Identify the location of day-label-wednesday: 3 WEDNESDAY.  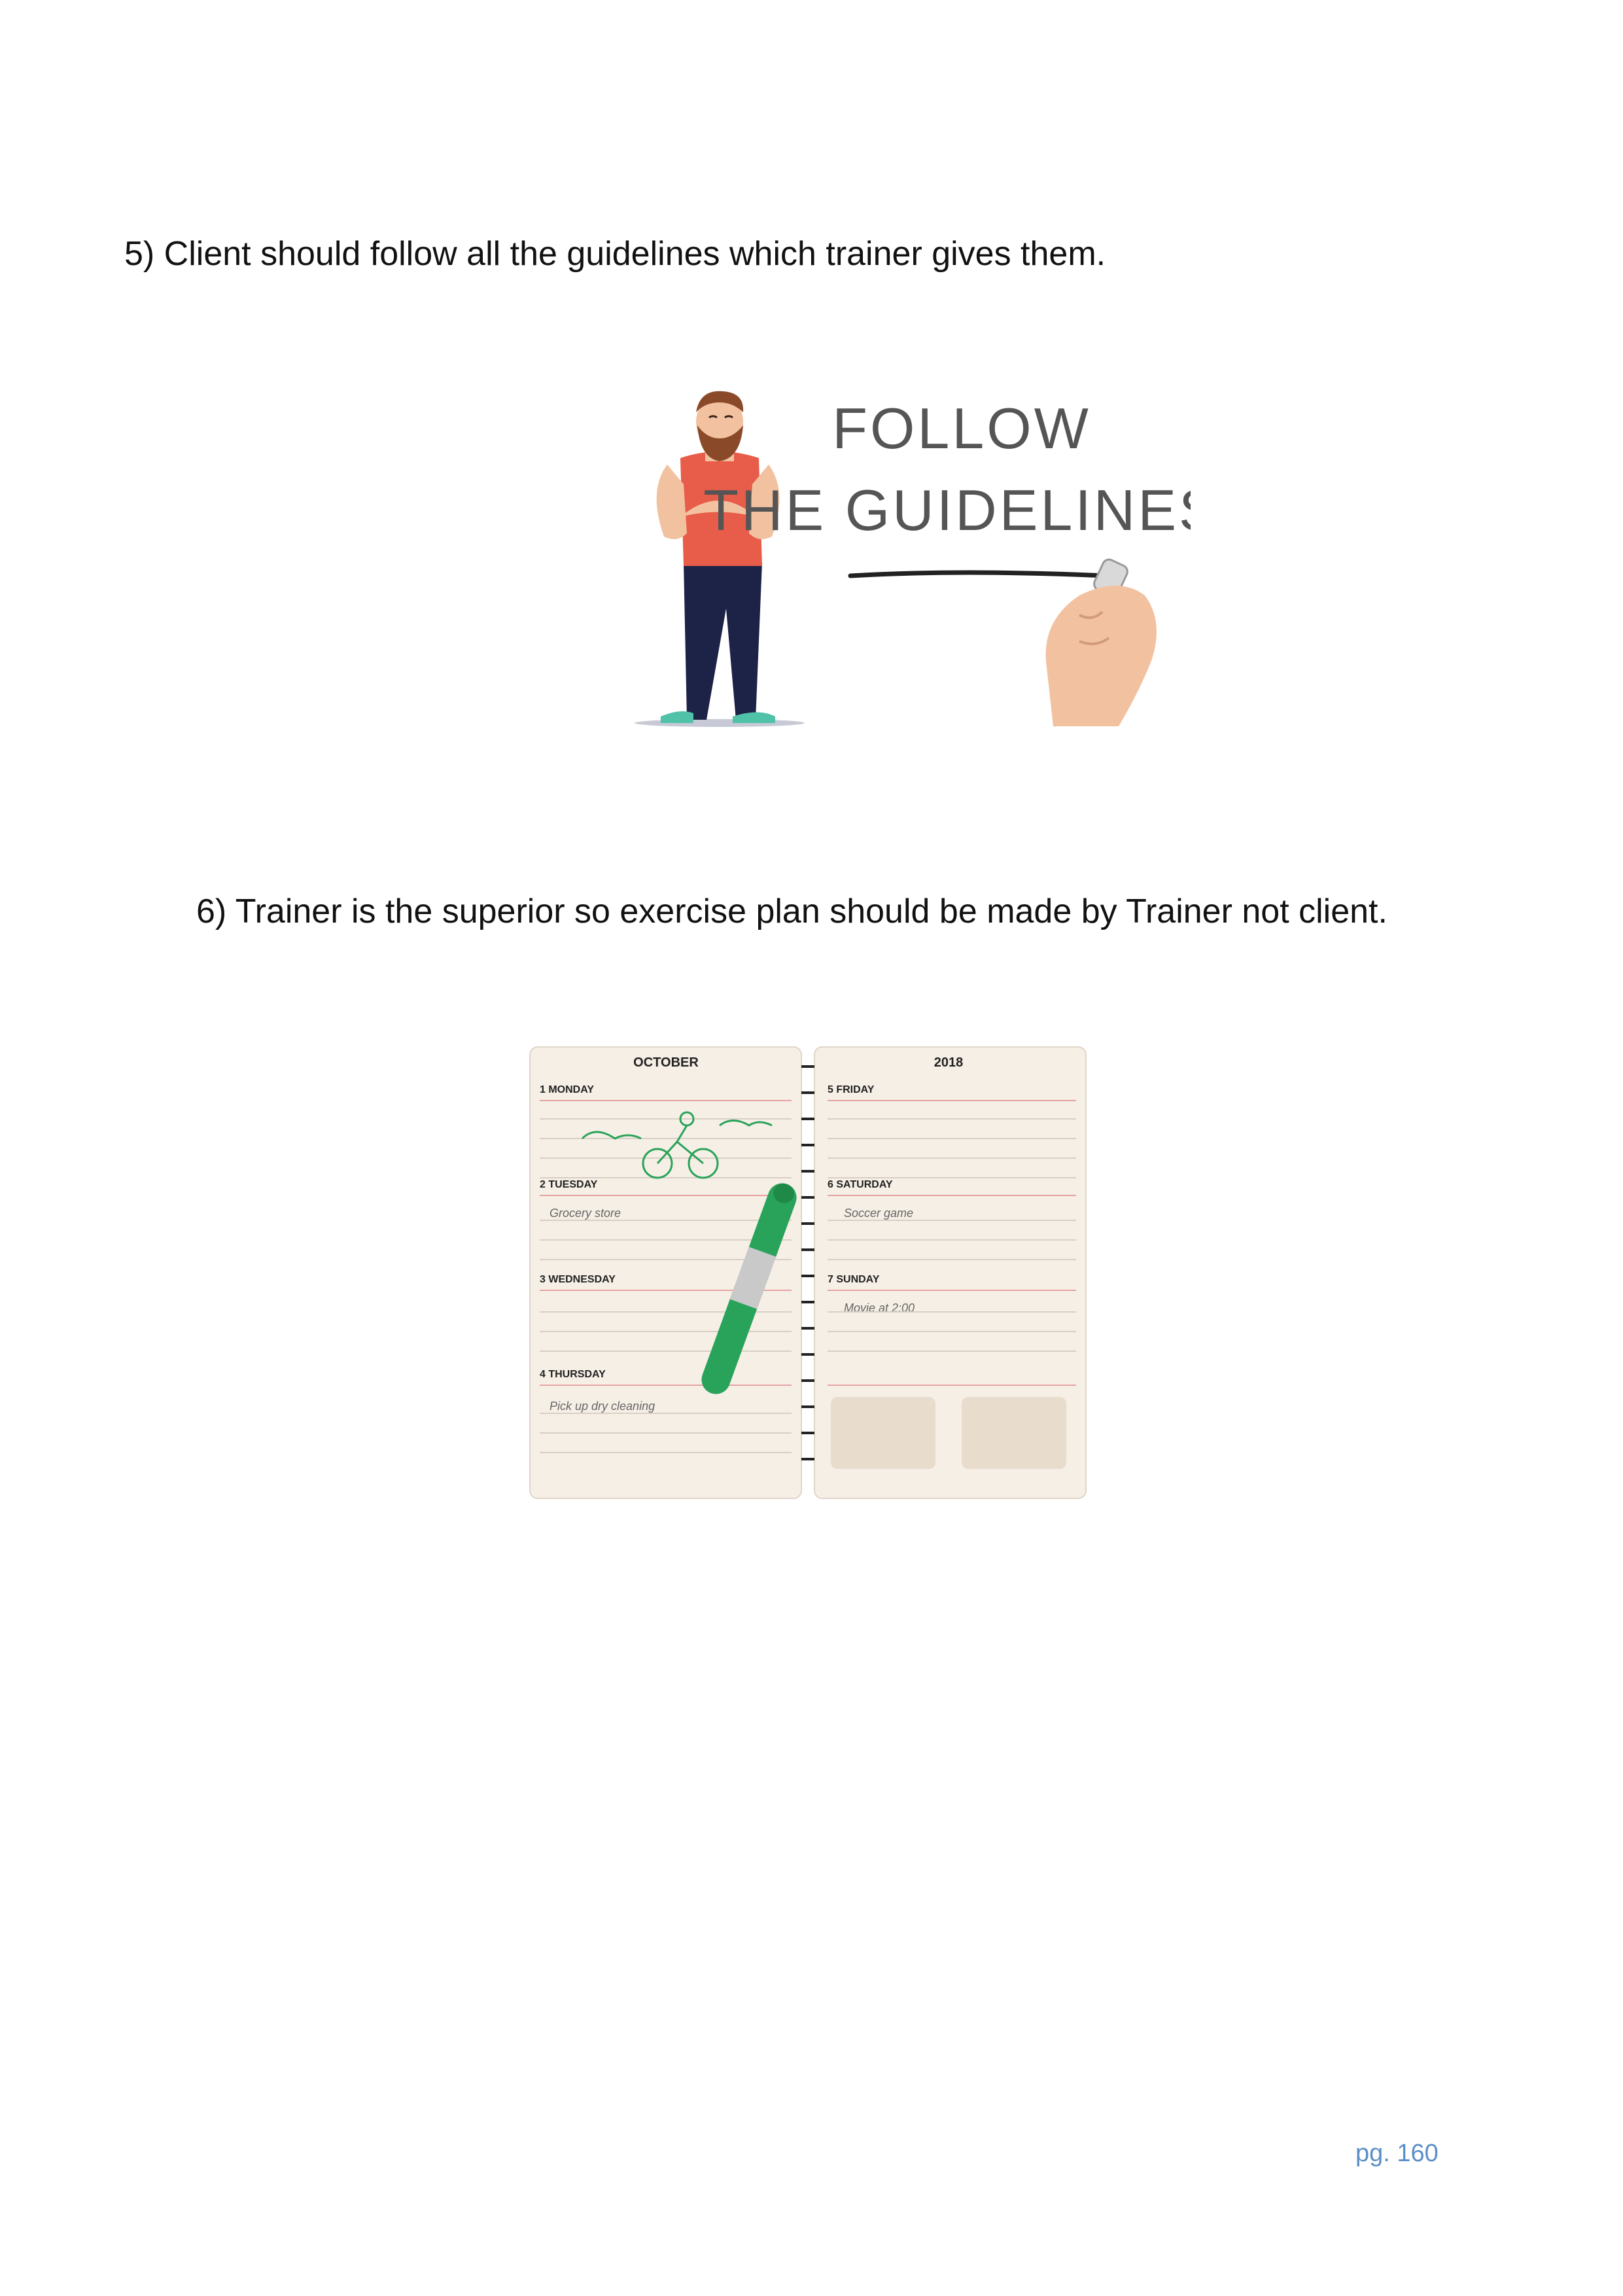
(578, 1279).